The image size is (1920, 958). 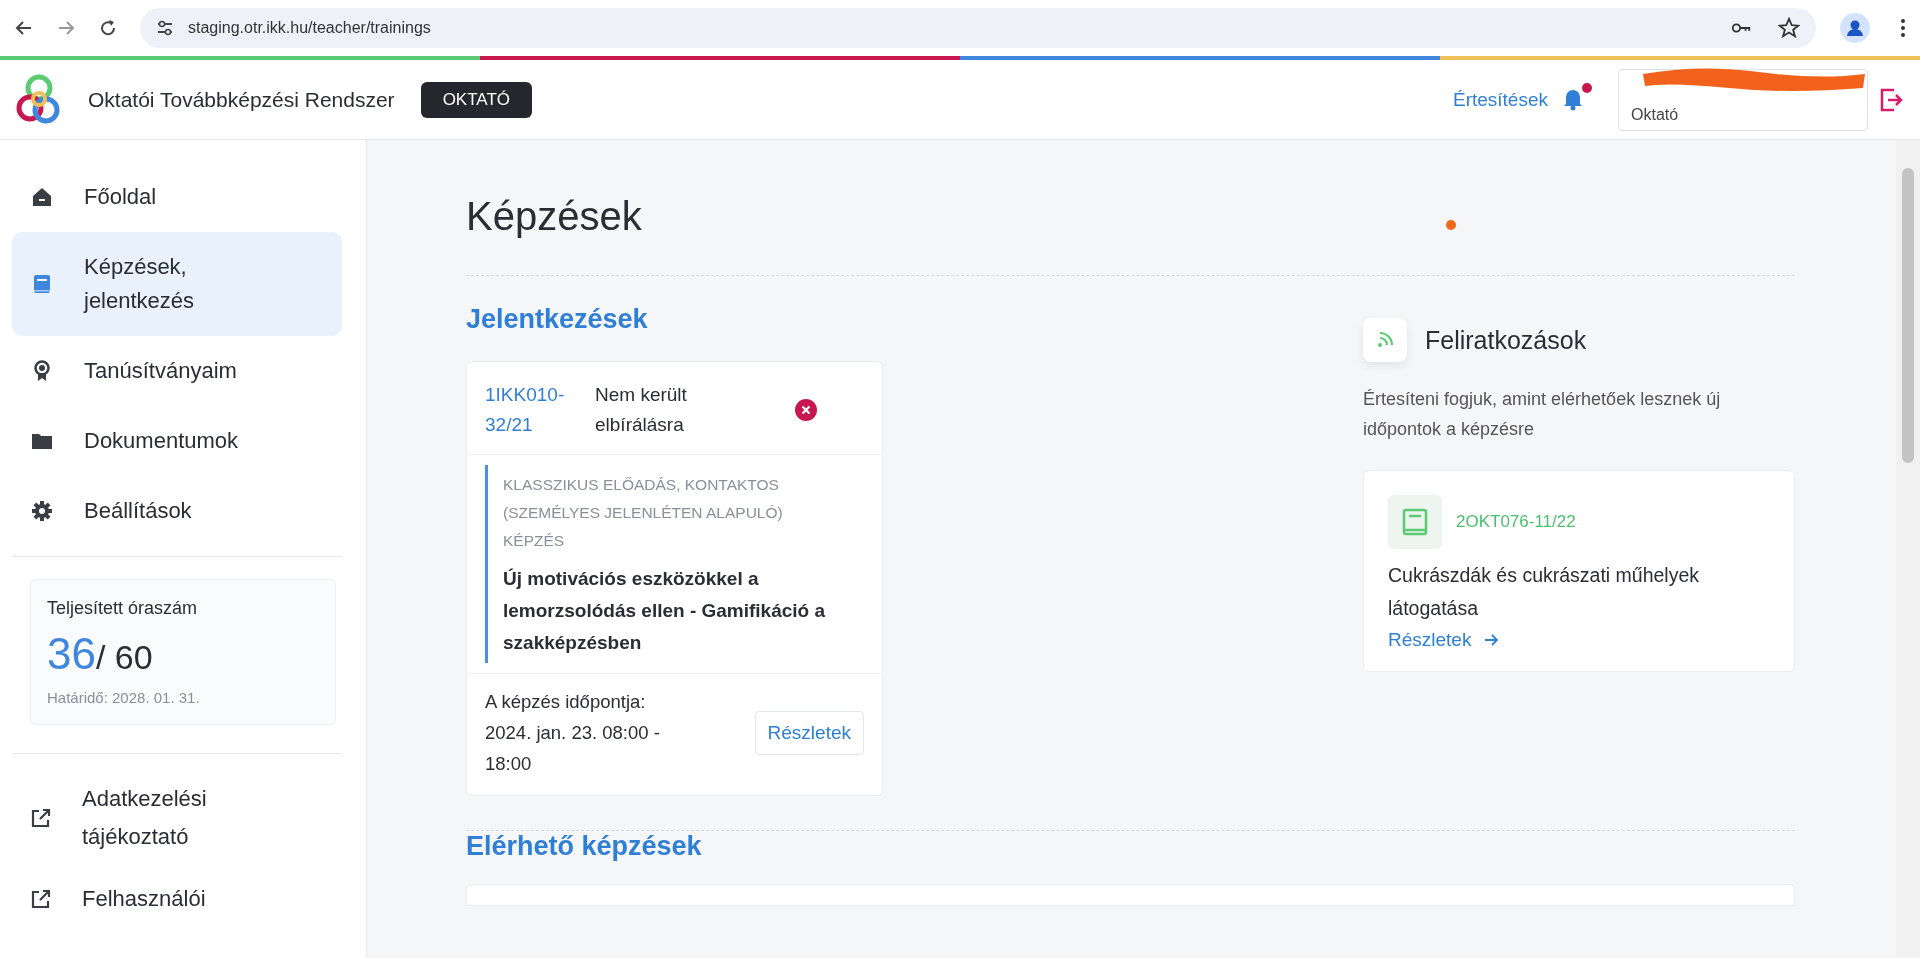 What do you see at coordinates (584, 846) in the screenshot?
I see `section-heading: Elérhető képzések` at bounding box center [584, 846].